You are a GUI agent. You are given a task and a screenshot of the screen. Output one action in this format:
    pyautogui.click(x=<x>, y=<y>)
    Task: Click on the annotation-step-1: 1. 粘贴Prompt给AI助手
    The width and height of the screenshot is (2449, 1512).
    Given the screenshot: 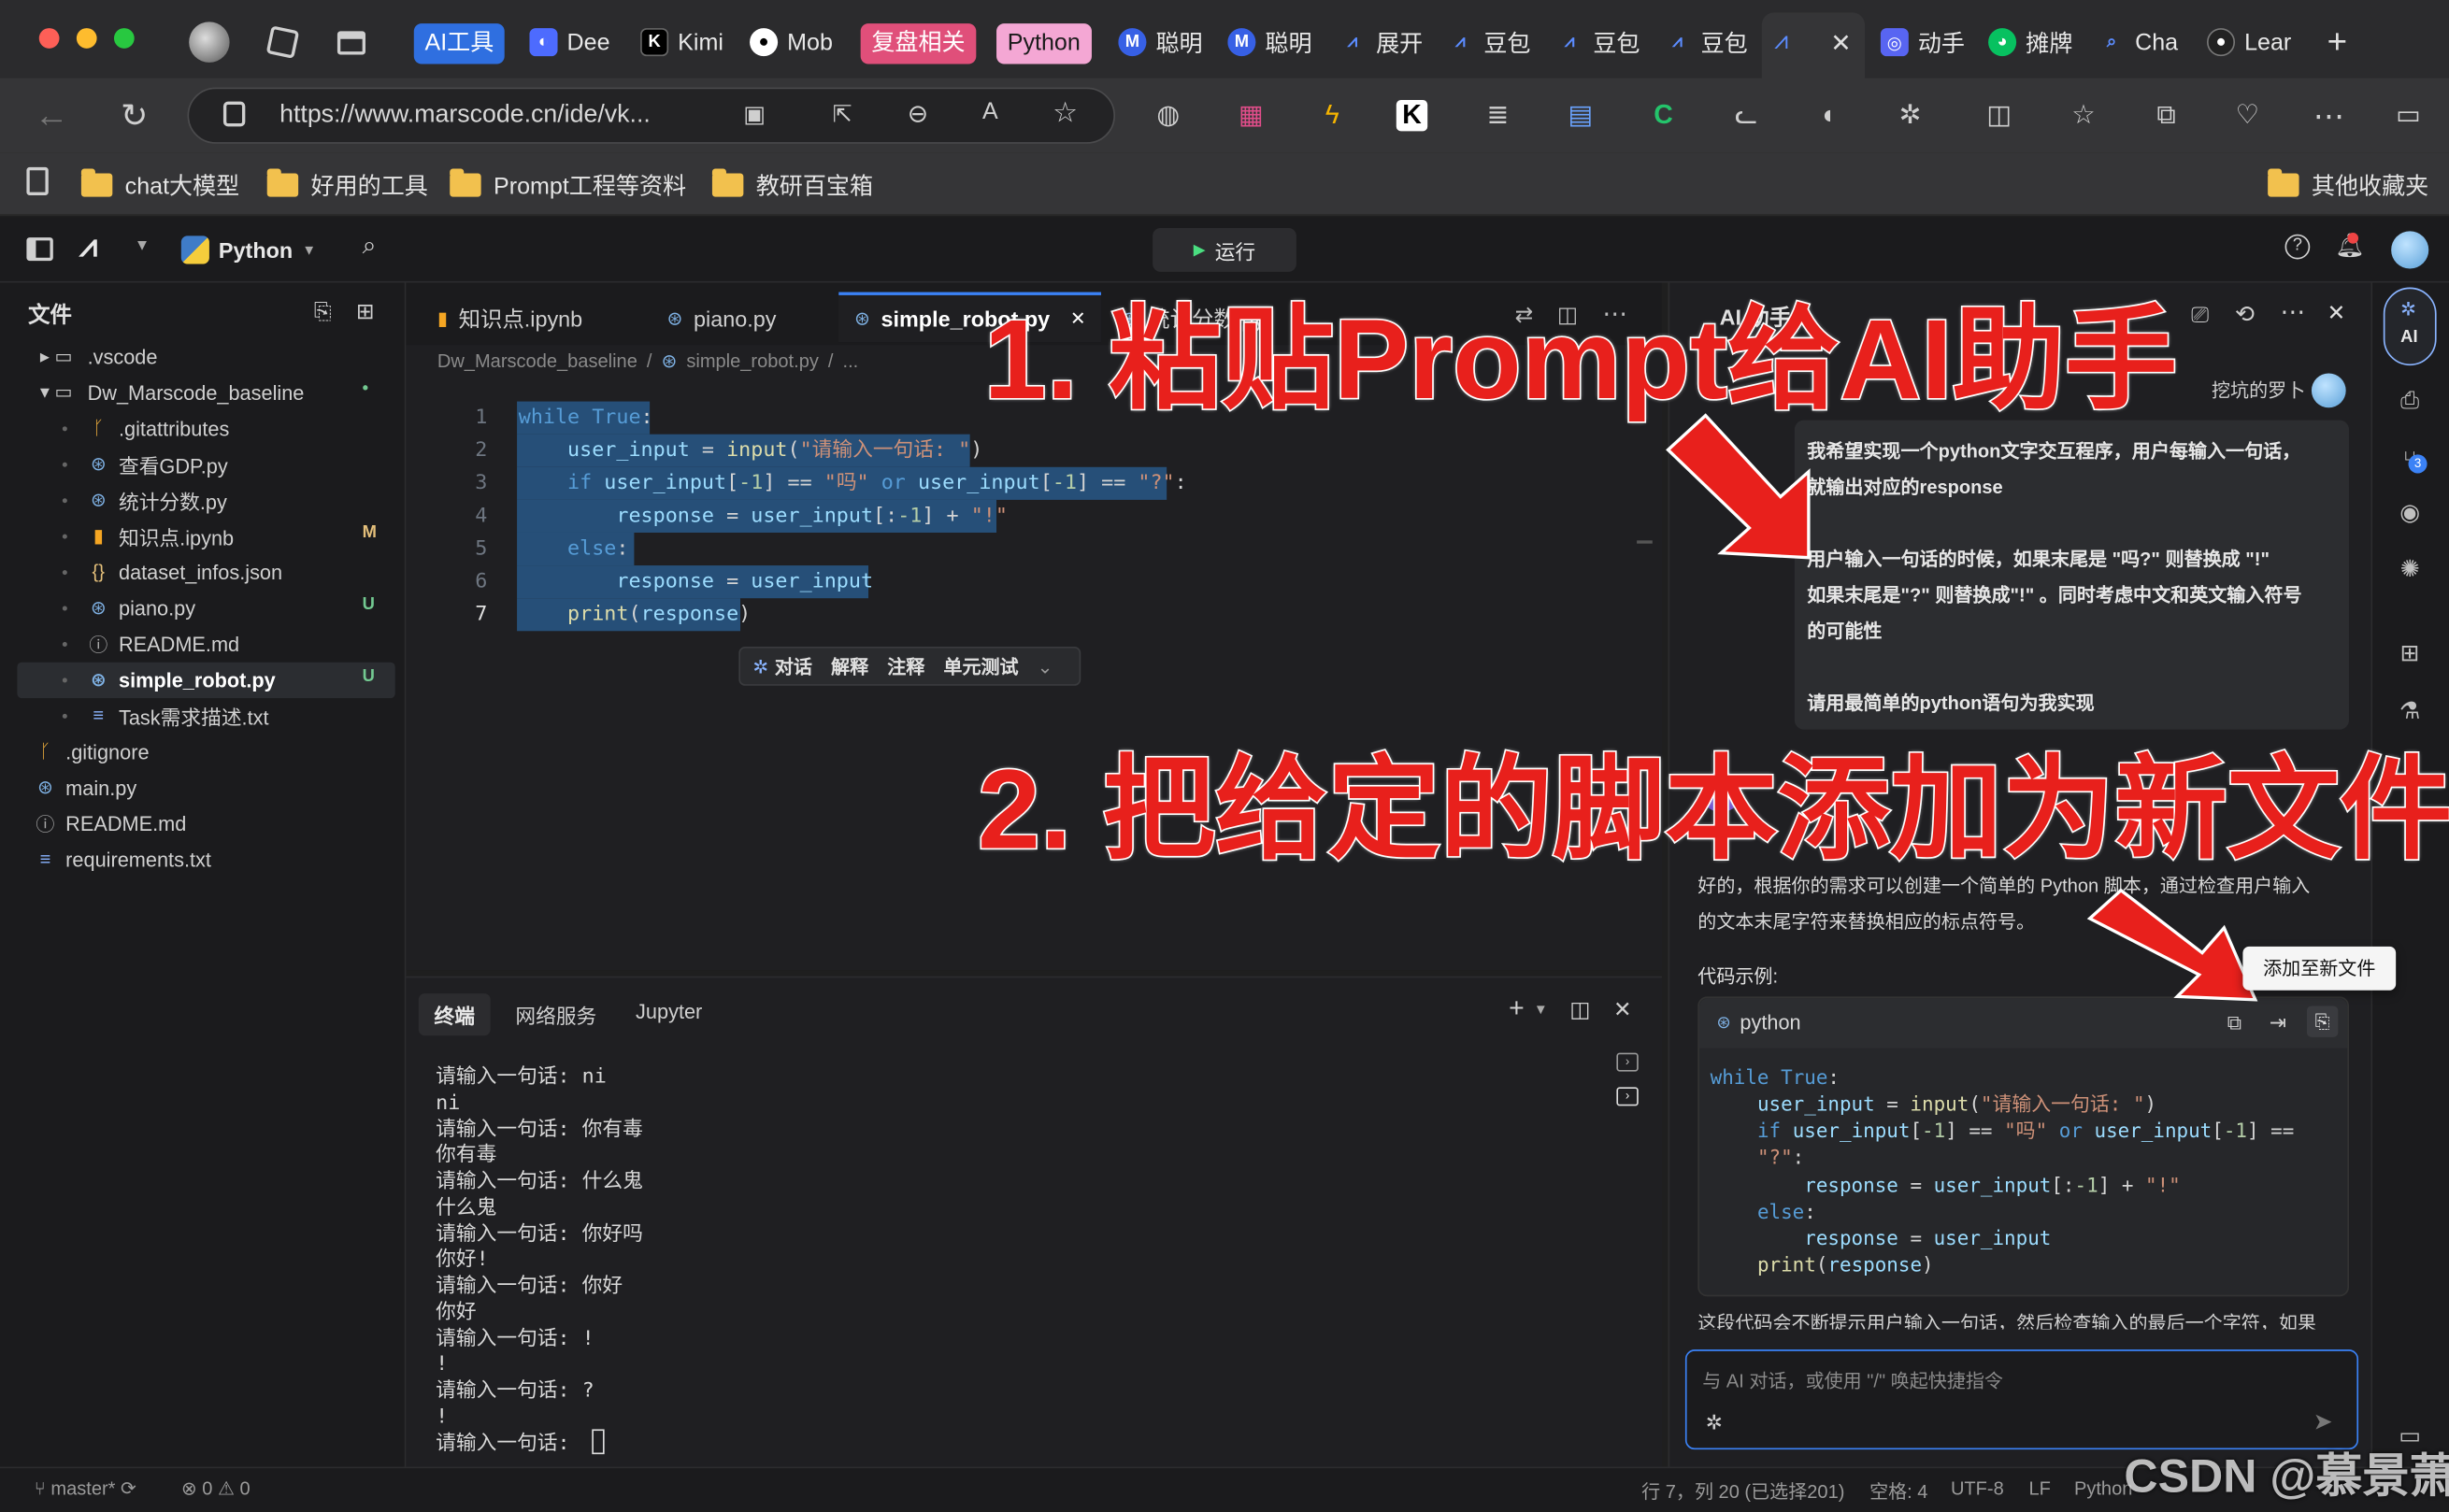 What is the action you would take?
    pyautogui.click(x=1580, y=361)
    